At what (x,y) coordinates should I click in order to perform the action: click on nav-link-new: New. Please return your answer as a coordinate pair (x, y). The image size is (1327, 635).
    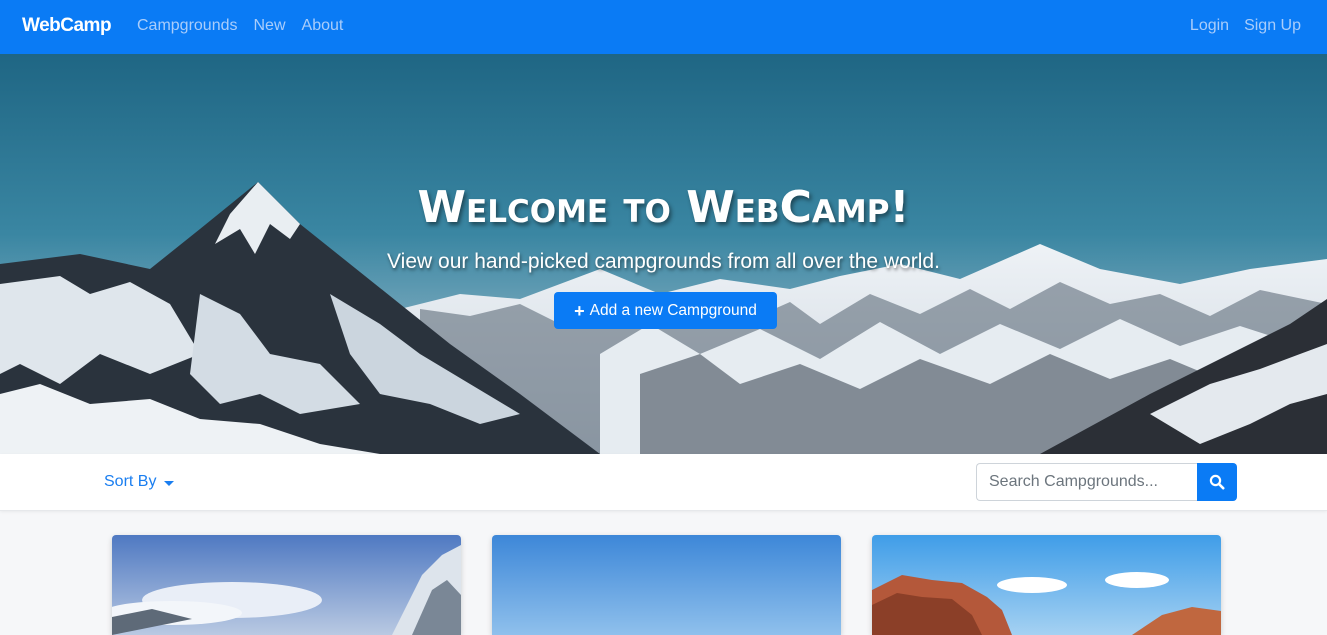
    Looking at the image, I should click on (270, 26).